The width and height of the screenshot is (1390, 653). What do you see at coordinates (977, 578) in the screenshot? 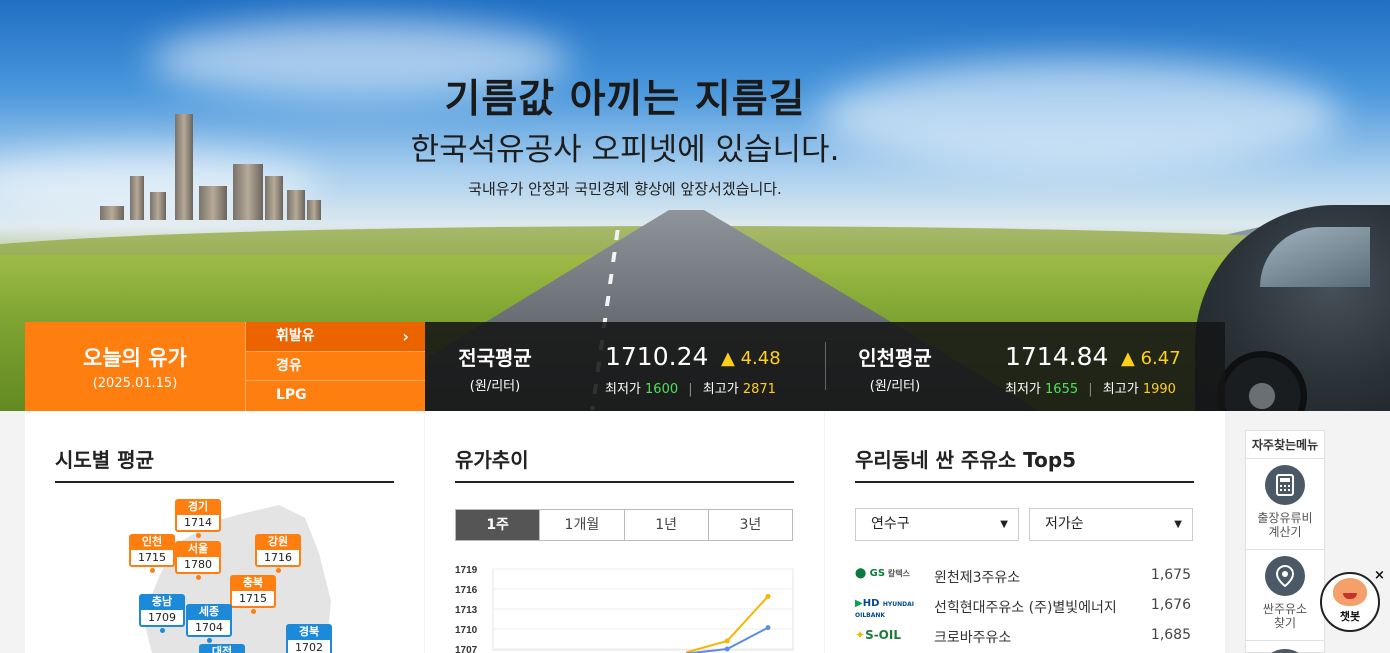
I see `station-name: 윈천제3주유소` at bounding box center [977, 578].